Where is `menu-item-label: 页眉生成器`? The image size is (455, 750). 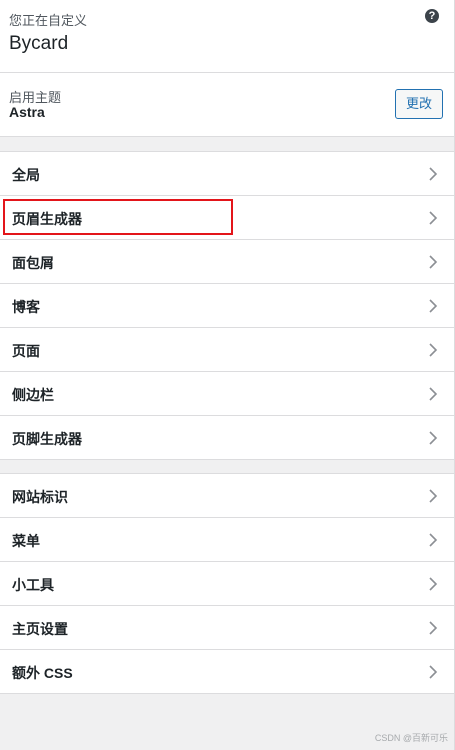 menu-item-label: 页眉生成器 is located at coordinates (47, 219).